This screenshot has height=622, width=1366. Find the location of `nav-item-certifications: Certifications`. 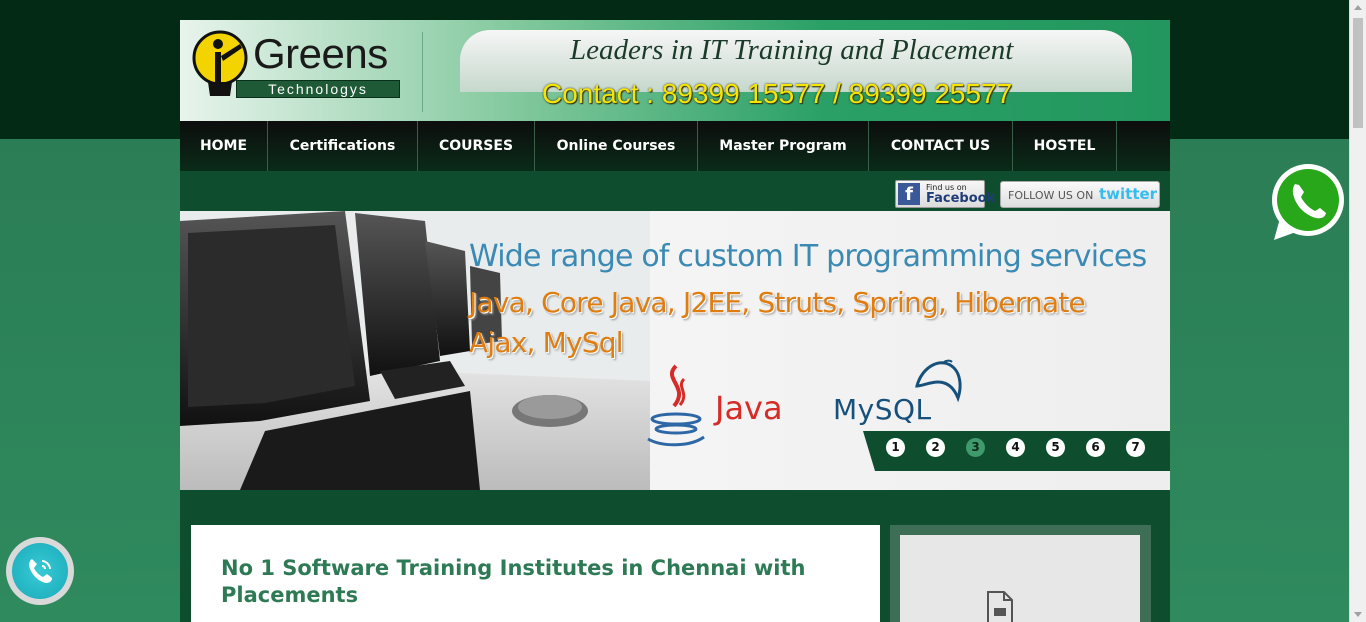

nav-item-certifications: Certifications is located at coordinates (343, 146).